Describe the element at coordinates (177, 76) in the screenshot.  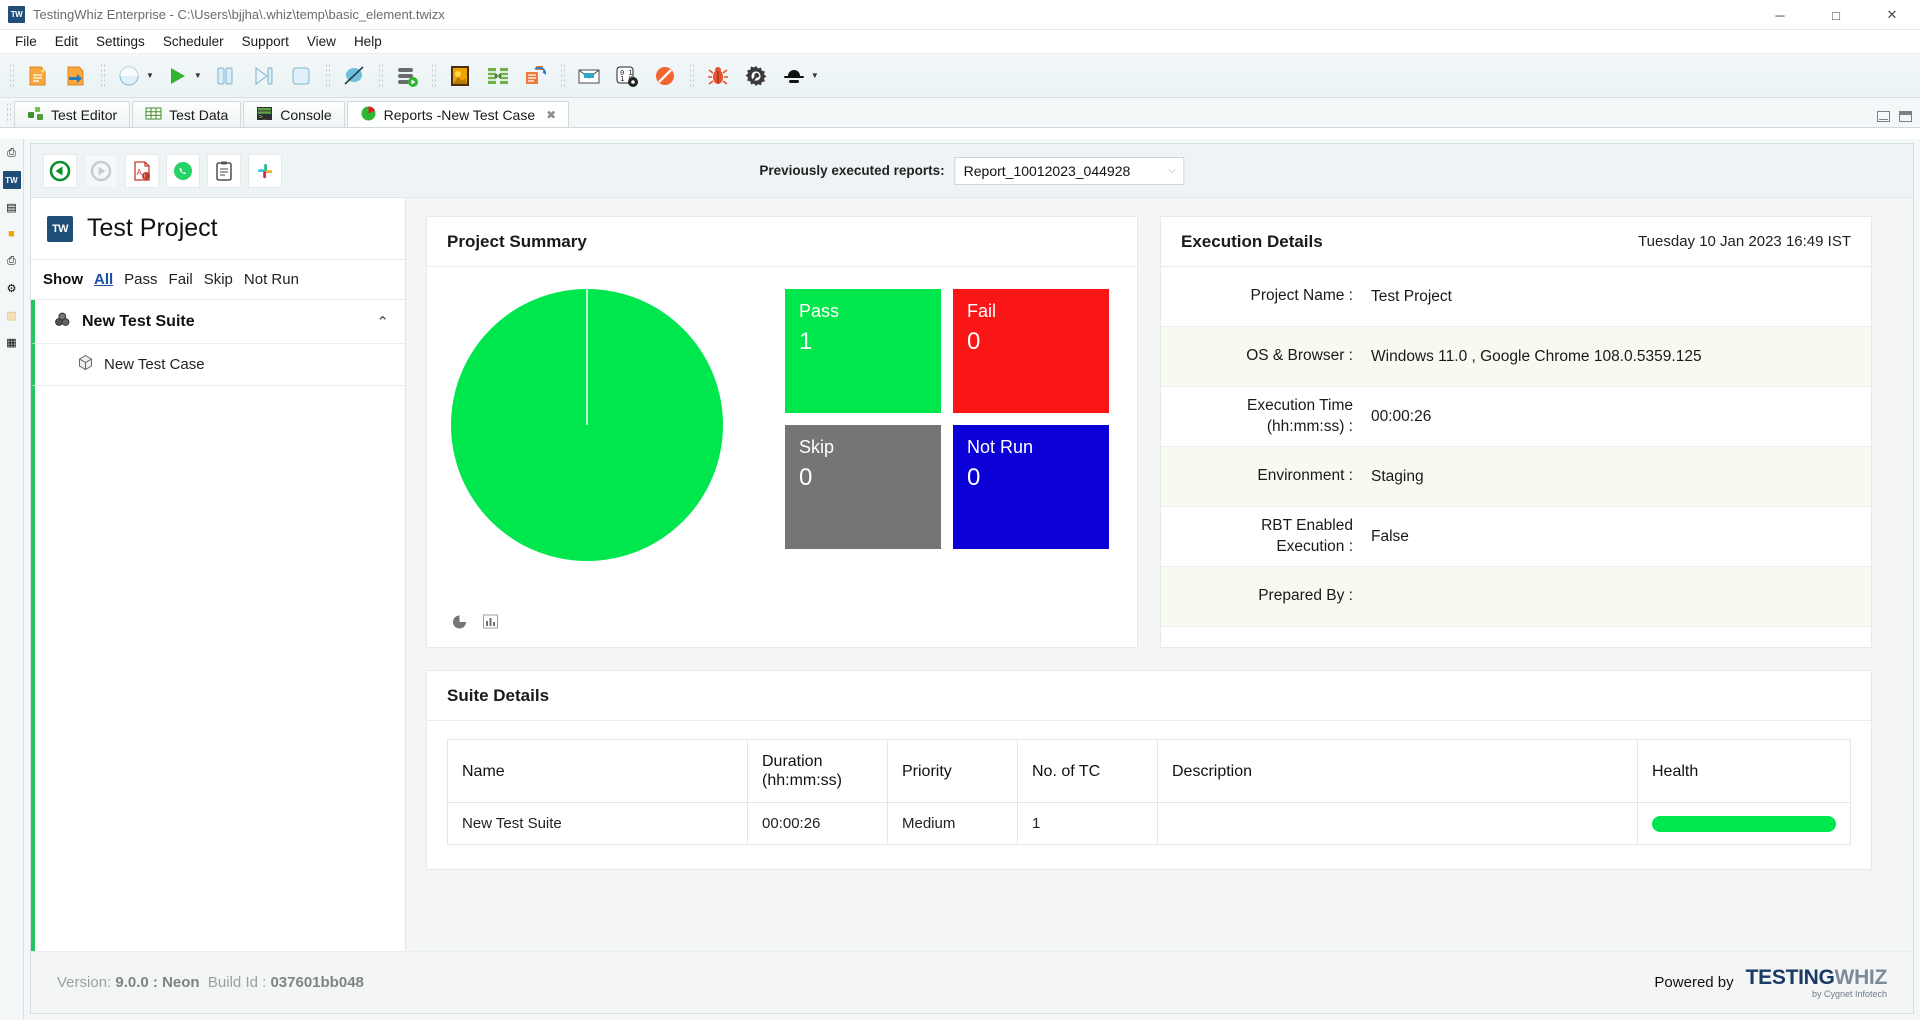
I see `run-icon` at that location.